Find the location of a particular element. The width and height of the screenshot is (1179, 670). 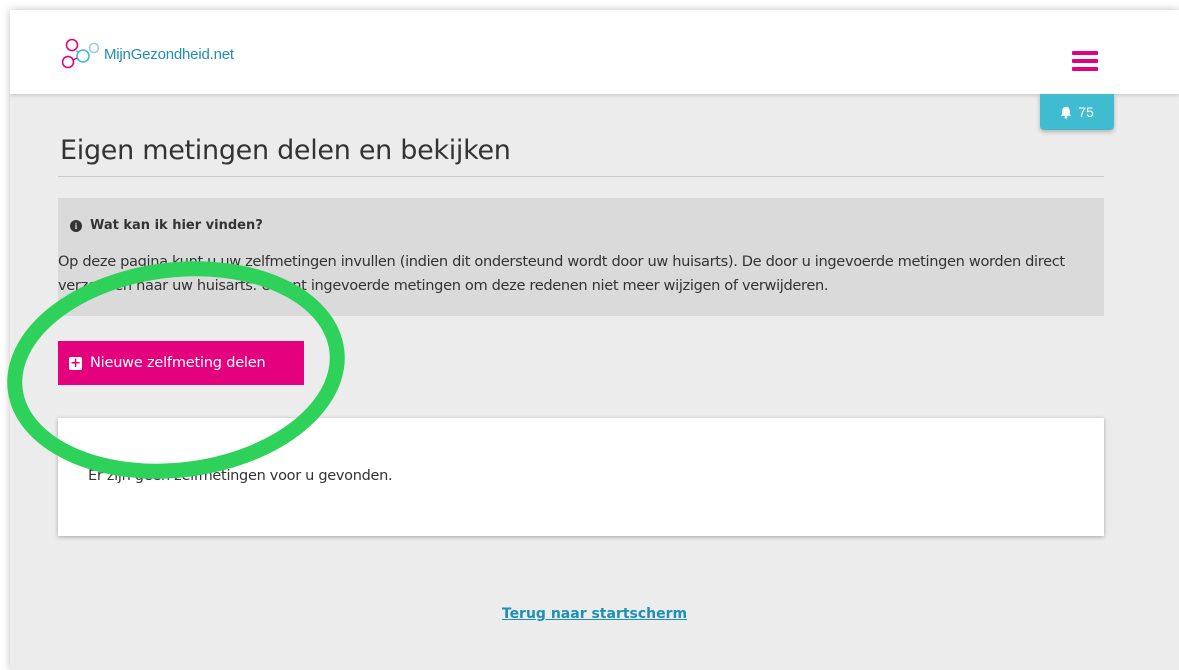

new-measurement-label: Nieuwe zelfmeting delen is located at coordinates (178, 363).